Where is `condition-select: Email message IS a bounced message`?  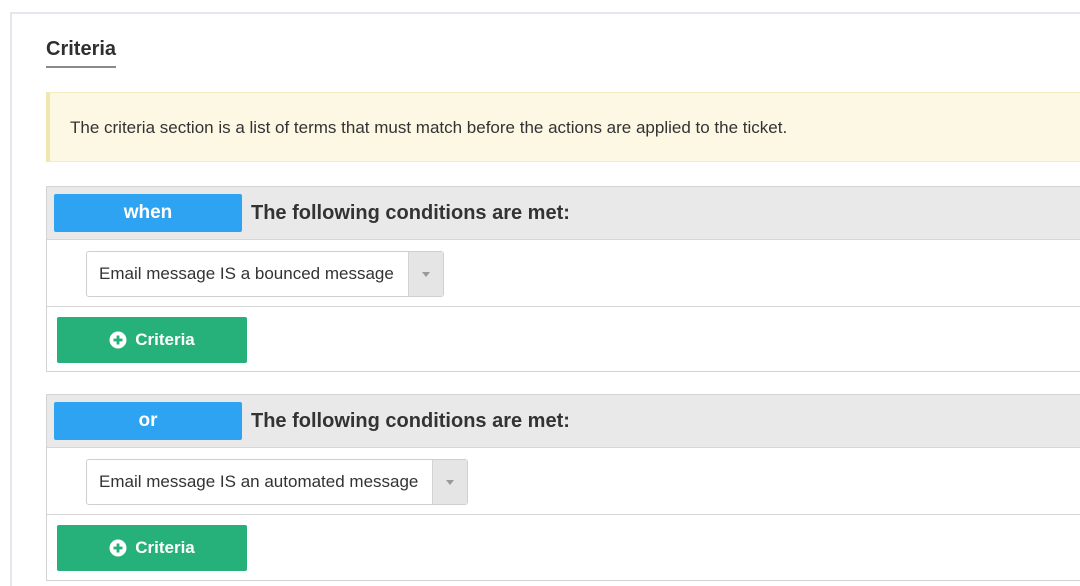
condition-select: Email message IS a bounced message is located at coordinates (265, 274).